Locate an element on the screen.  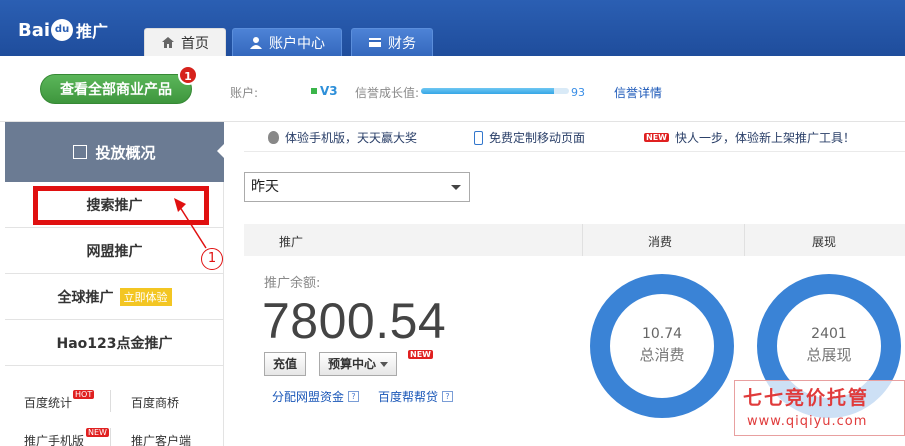
baidu-loan-link: 百度帮帮贷 ? is located at coordinates (416, 396).